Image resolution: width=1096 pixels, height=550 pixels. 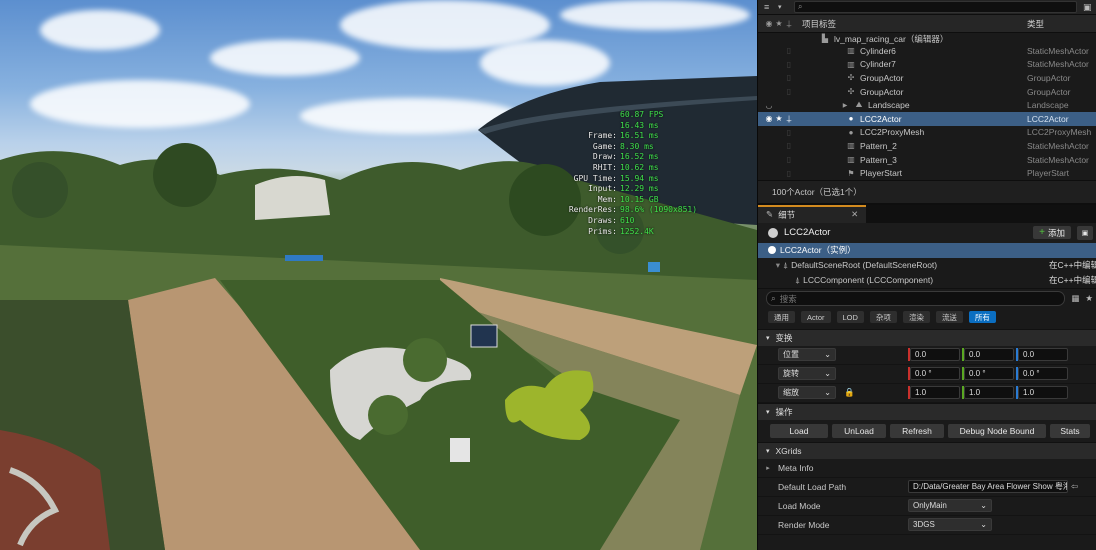 I want to click on y-field: 0.0 °, so click(x=989, y=374).